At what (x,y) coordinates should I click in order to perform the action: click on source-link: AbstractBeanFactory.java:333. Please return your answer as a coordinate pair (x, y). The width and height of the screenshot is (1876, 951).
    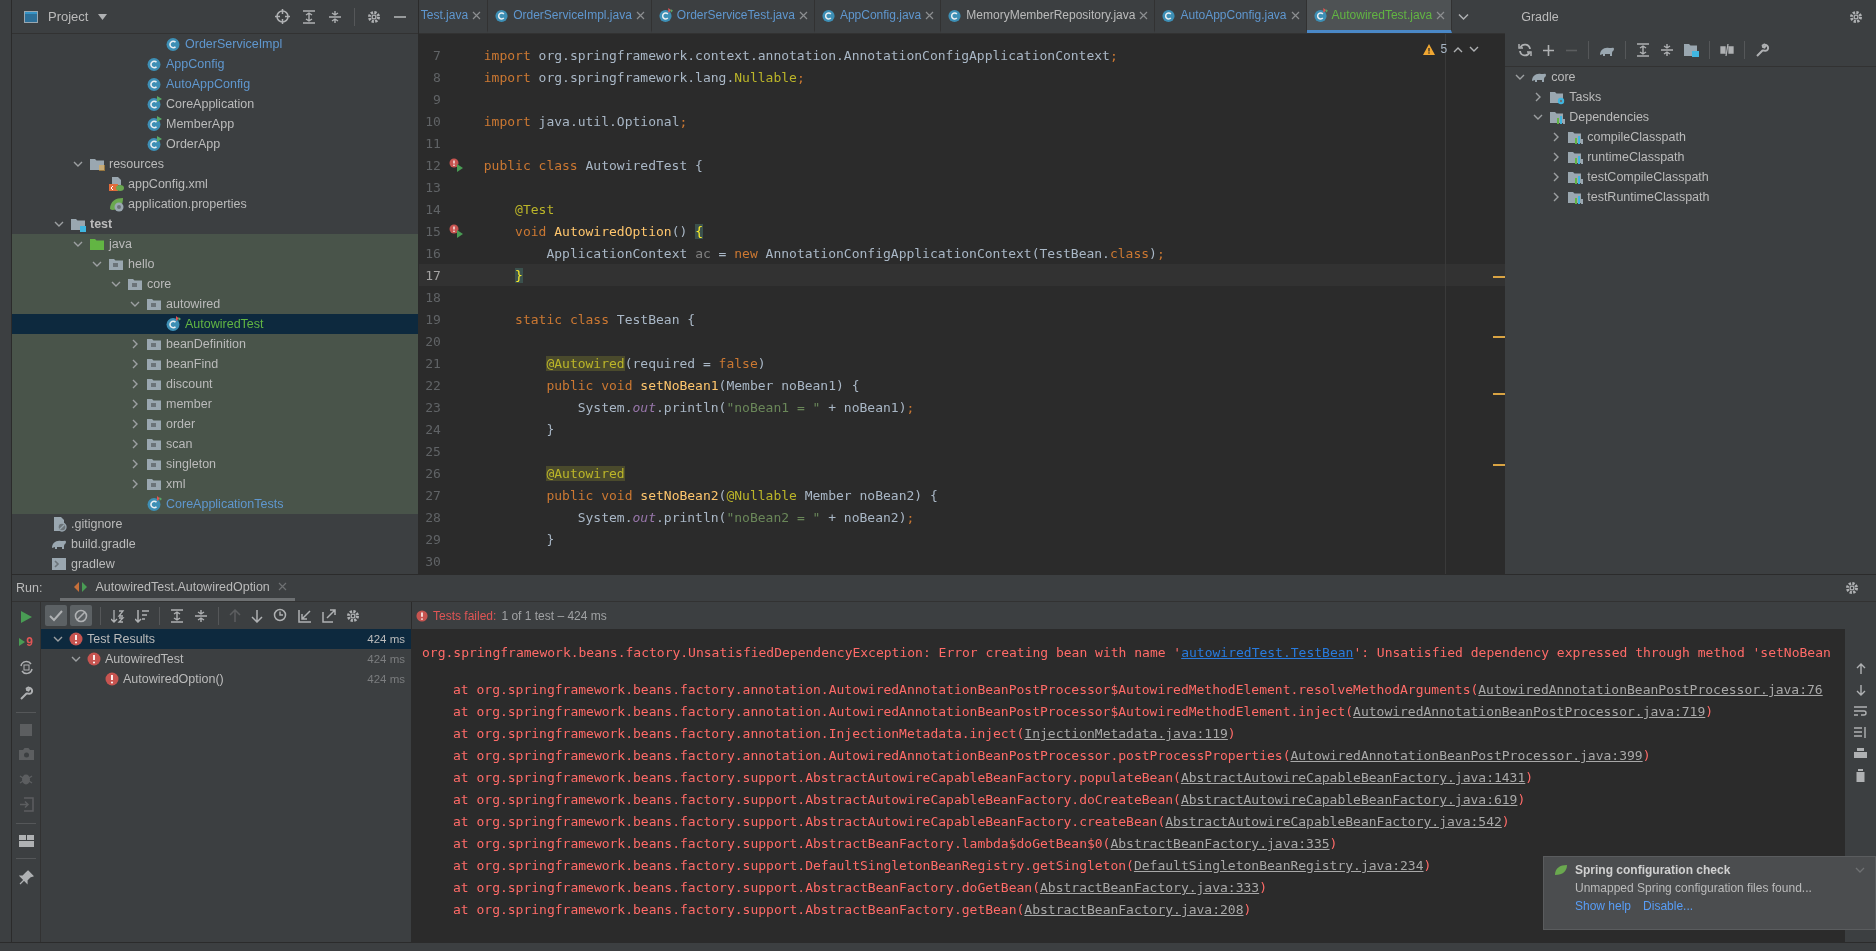
    Looking at the image, I should click on (1150, 887).